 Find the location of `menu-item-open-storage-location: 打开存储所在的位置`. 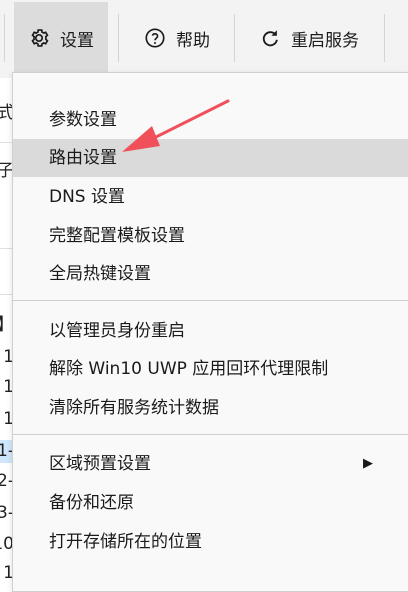

menu-item-open-storage-location: 打开存储所在的位置 is located at coordinates (210, 542).